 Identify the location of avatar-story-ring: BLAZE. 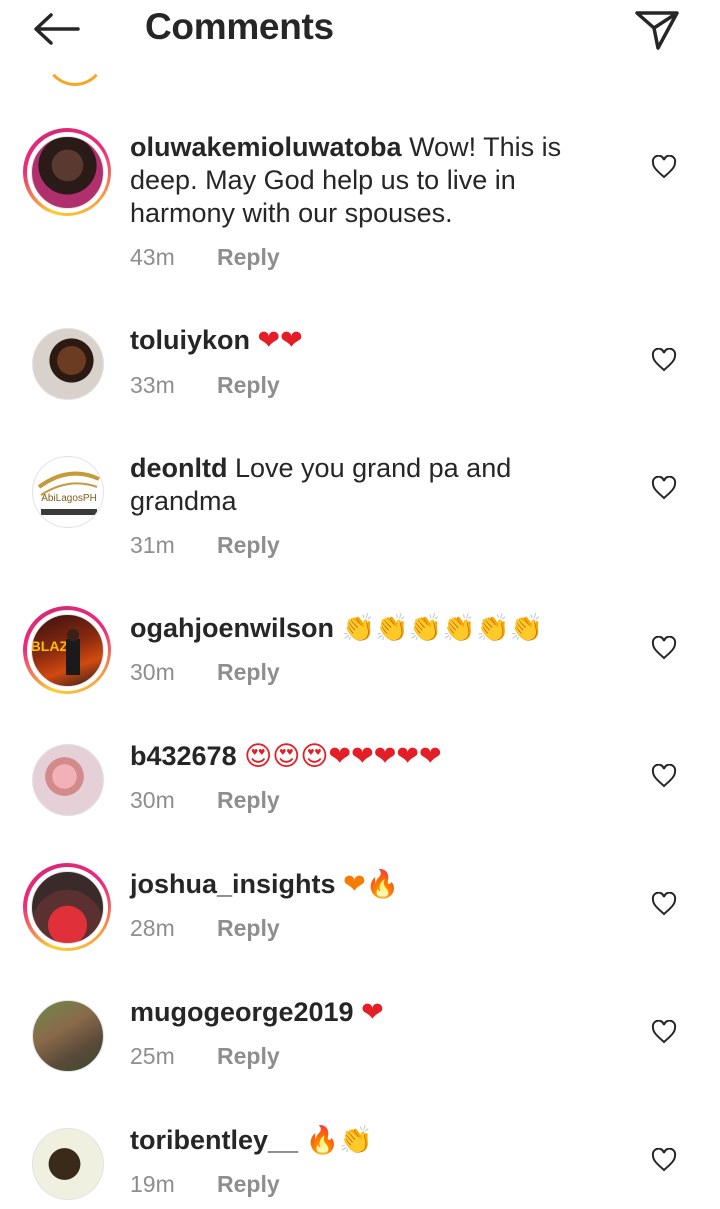
(67, 650).